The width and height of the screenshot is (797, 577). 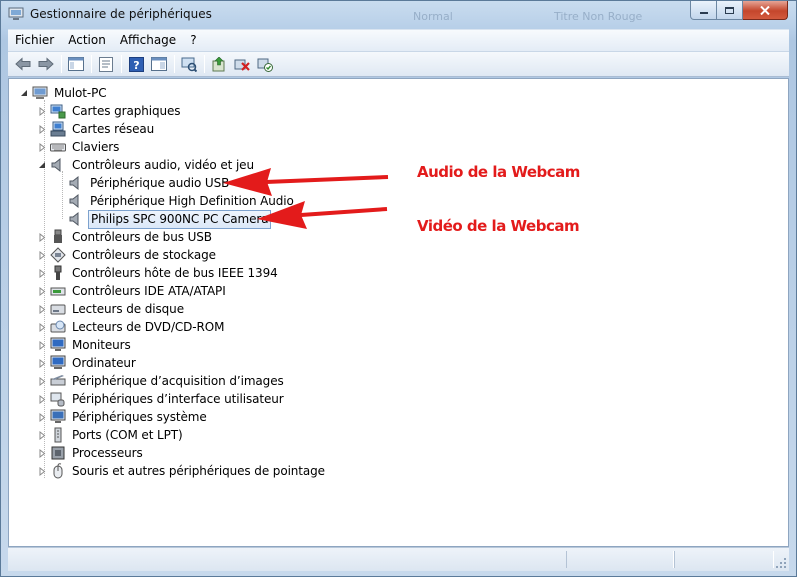 I want to click on tree-node-category: Périphériques système, so click(x=123, y=417).